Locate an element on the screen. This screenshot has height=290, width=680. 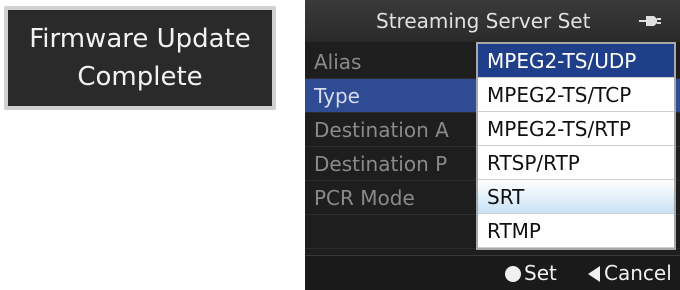
screen-footer: Set Cancel is located at coordinates (492, 272).